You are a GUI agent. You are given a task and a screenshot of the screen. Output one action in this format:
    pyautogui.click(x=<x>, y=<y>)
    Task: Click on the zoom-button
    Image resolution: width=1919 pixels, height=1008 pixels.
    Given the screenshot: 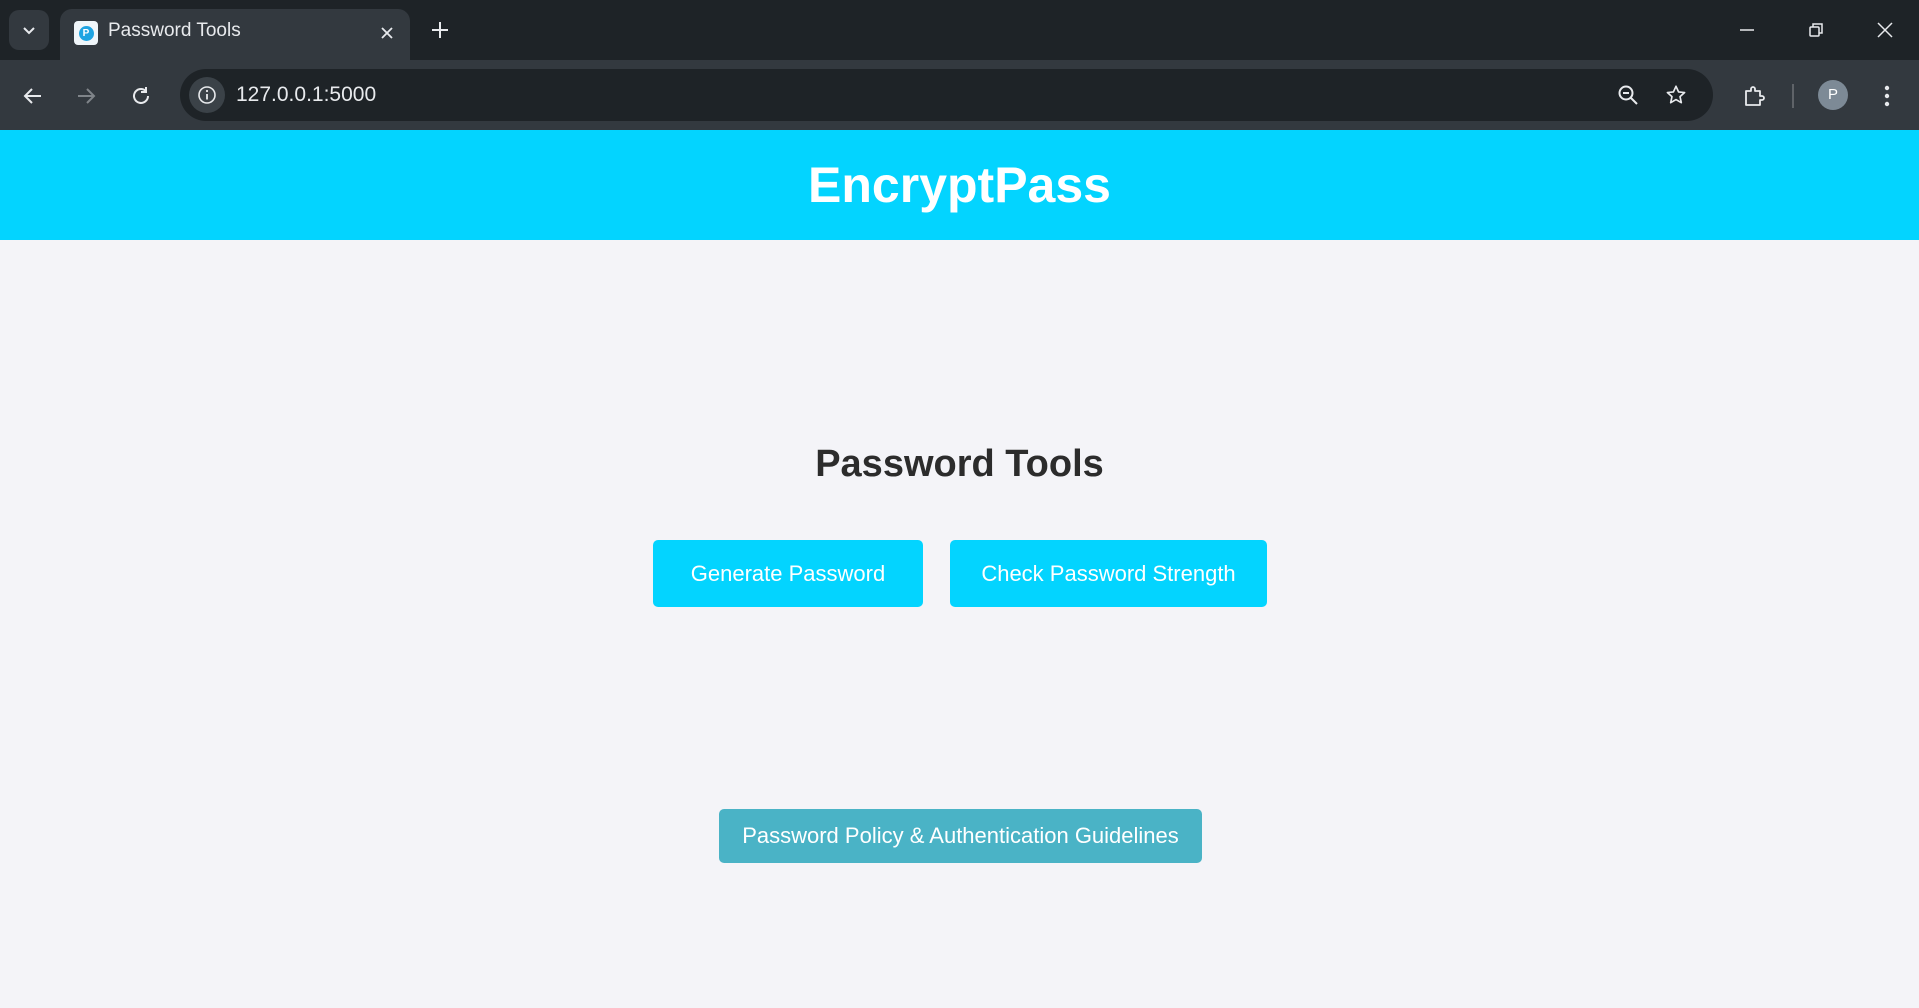 What is the action you would take?
    pyautogui.click(x=1628, y=95)
    